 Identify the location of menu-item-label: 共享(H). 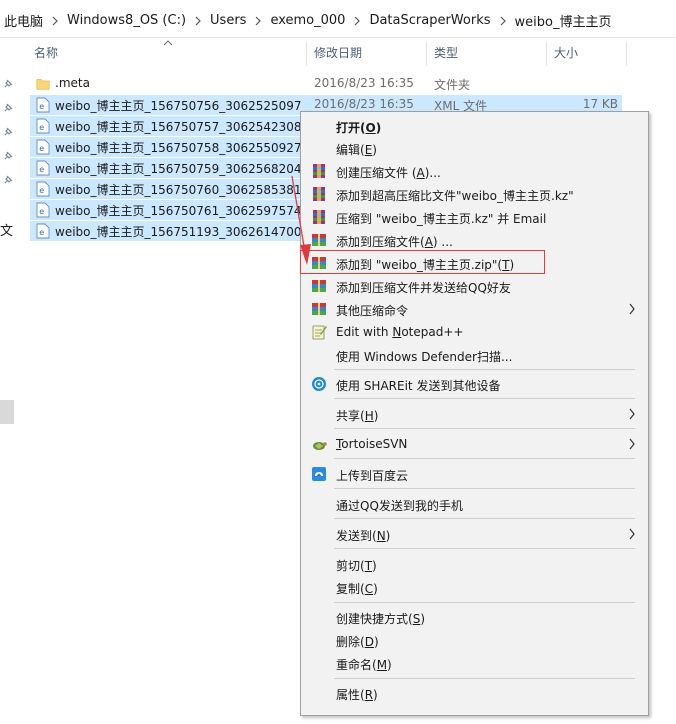
(357, 416).